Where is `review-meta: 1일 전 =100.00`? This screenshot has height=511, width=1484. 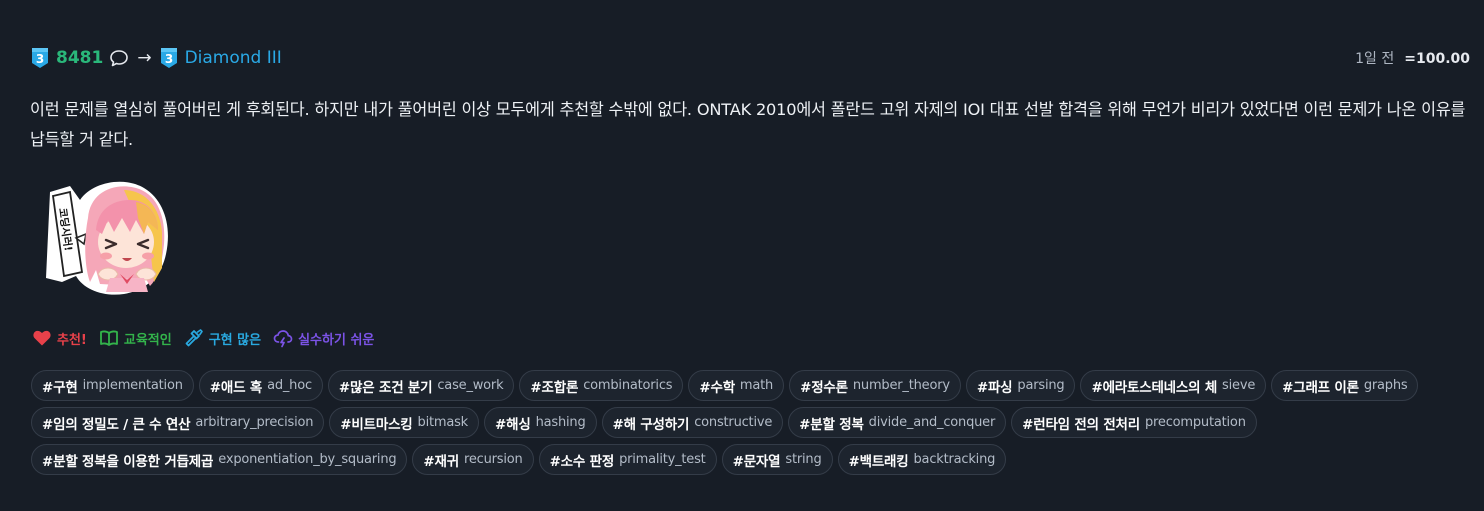 review-meta: 1일 전 =100.00 is located at coordinates (1412, 58).